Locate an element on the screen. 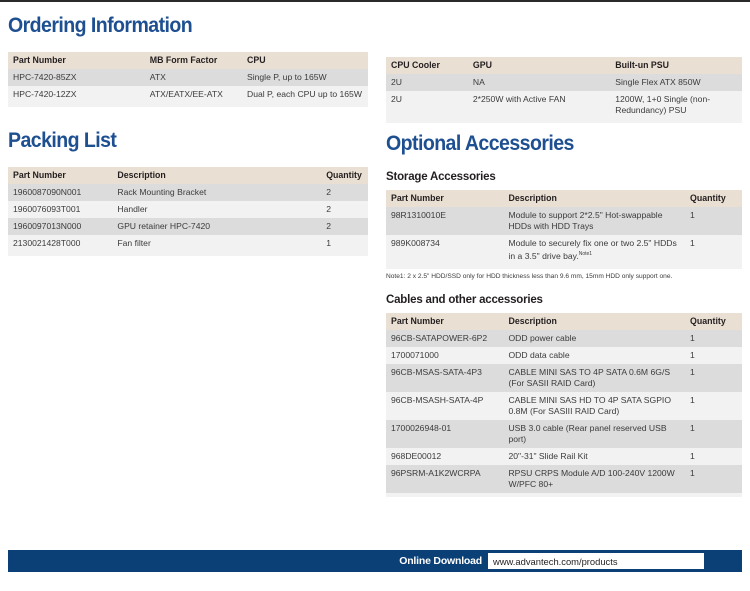 The width and height of the screenshot is (750, 591). cell-part-number: HPC-7420-85ZX is located at coordinates (76, 77).